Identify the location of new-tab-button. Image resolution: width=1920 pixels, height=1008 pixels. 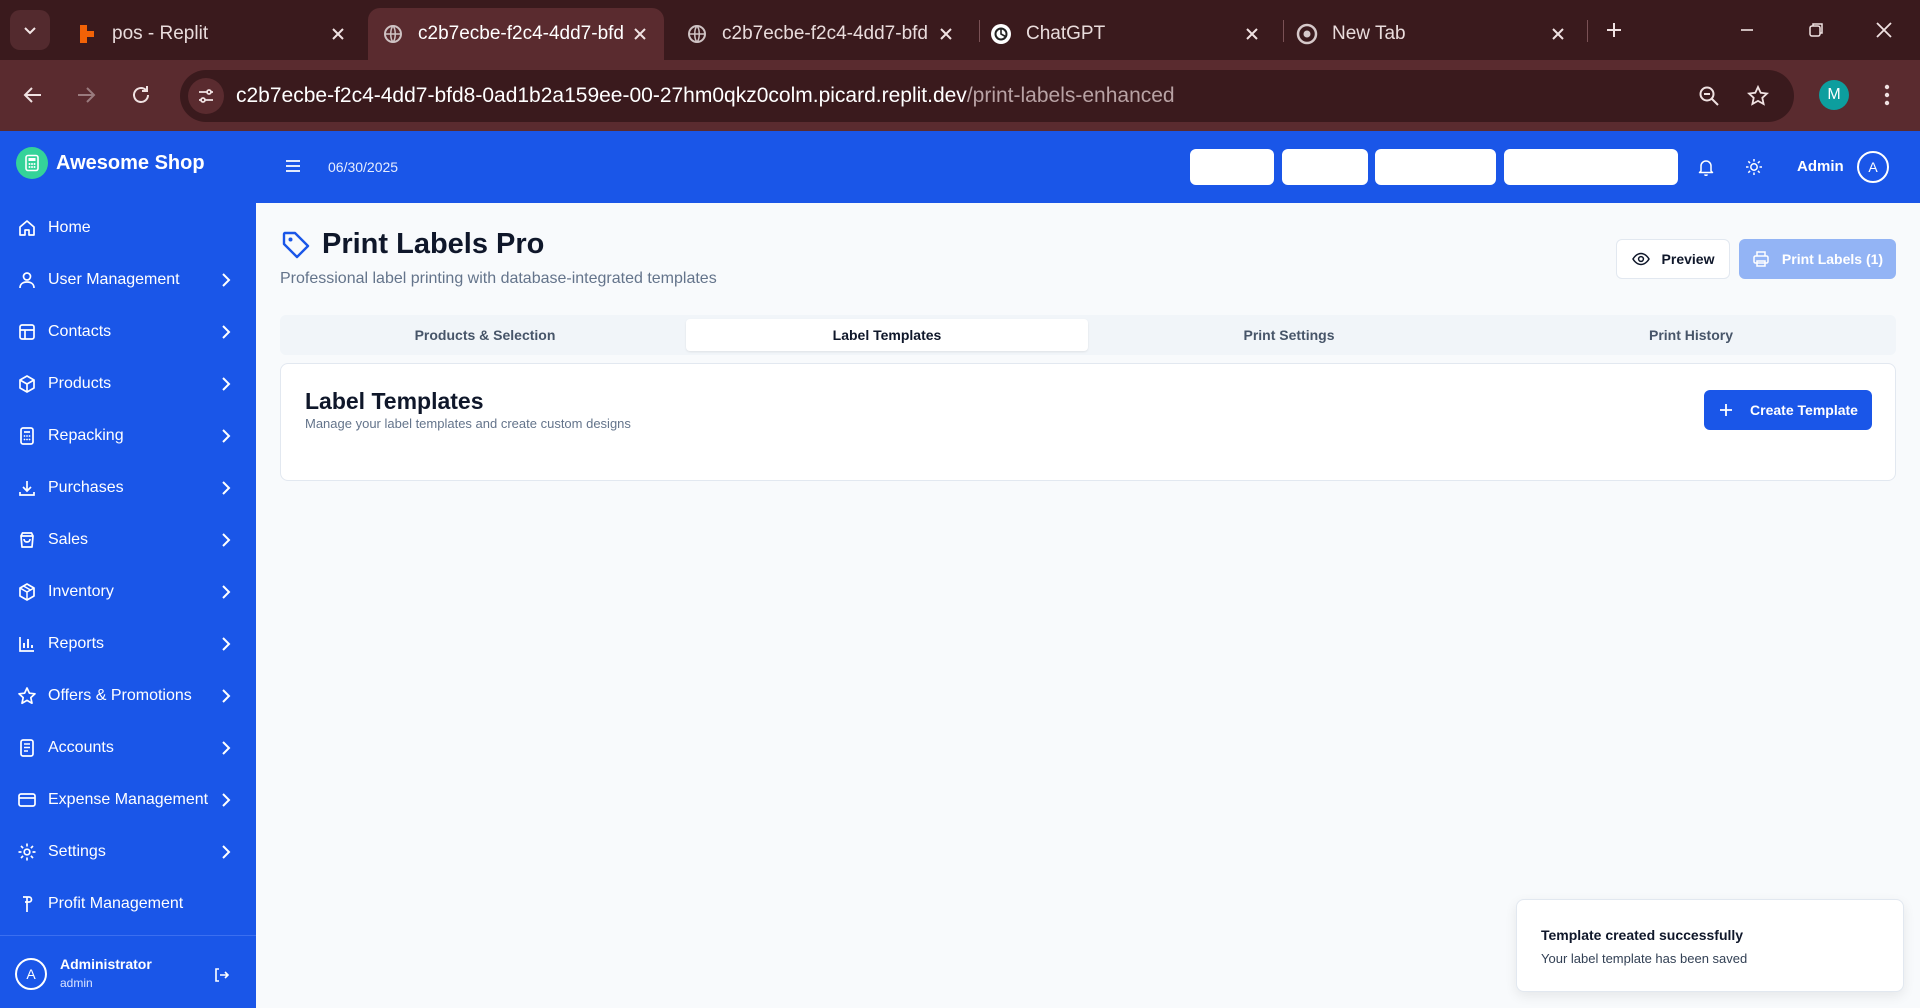
(1614, 30).